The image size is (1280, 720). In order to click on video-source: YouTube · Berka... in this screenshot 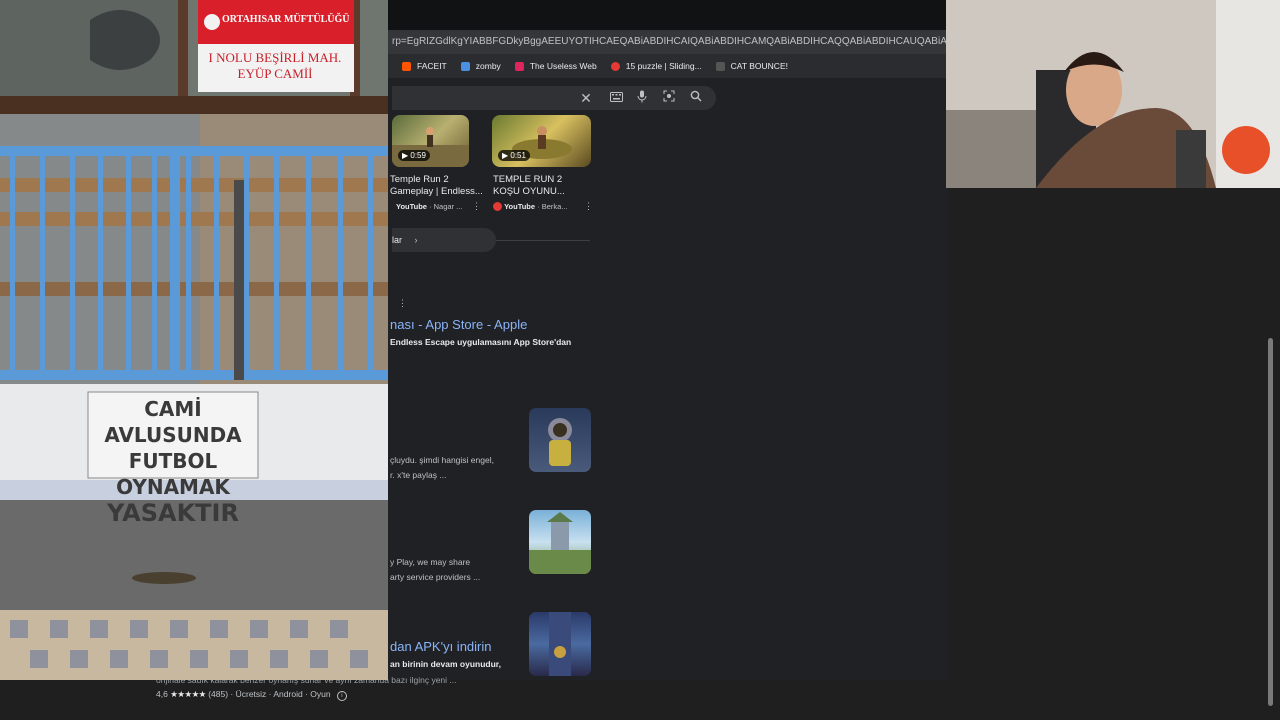, I will do `click(530, 206)`.